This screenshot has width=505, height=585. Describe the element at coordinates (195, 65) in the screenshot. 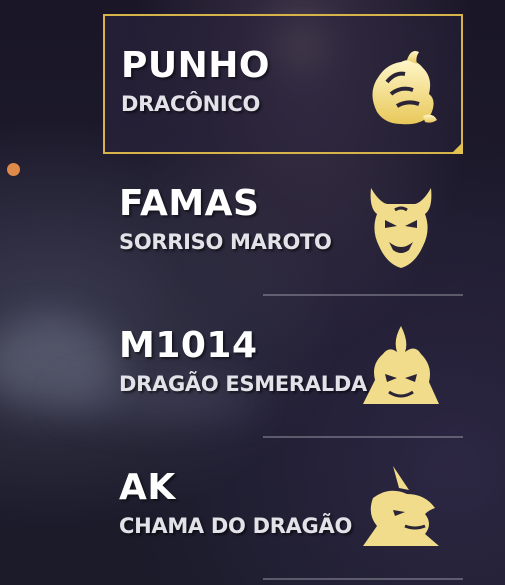

I see `skin-title: PUNHO` at that location.